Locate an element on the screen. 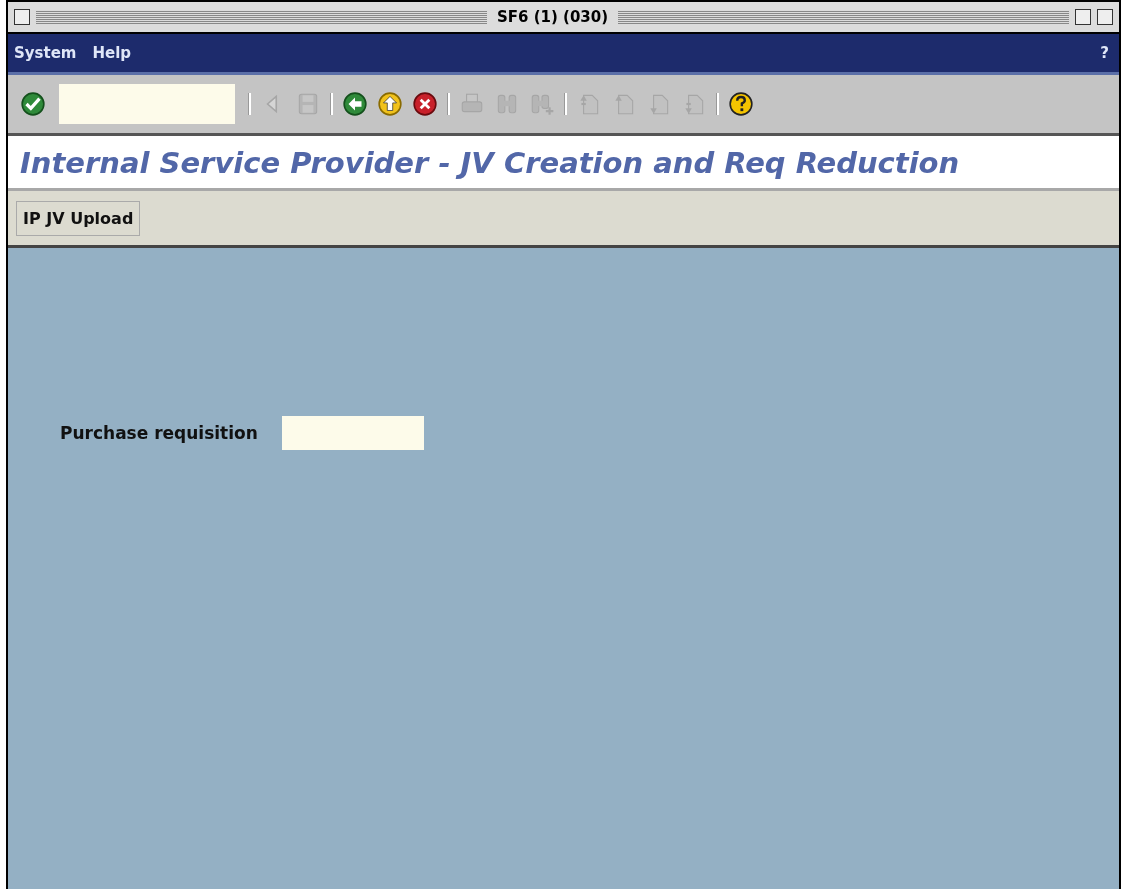 The width and height of the screenshot is (1127, 889). field-label: Purchase requisition is located at coordinates (159, 433).